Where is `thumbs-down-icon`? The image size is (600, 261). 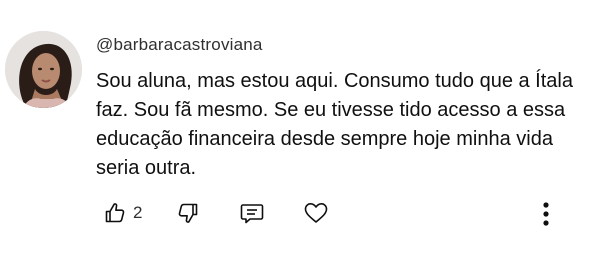
thumbs-down-icon is located at coordinates (188, 213).